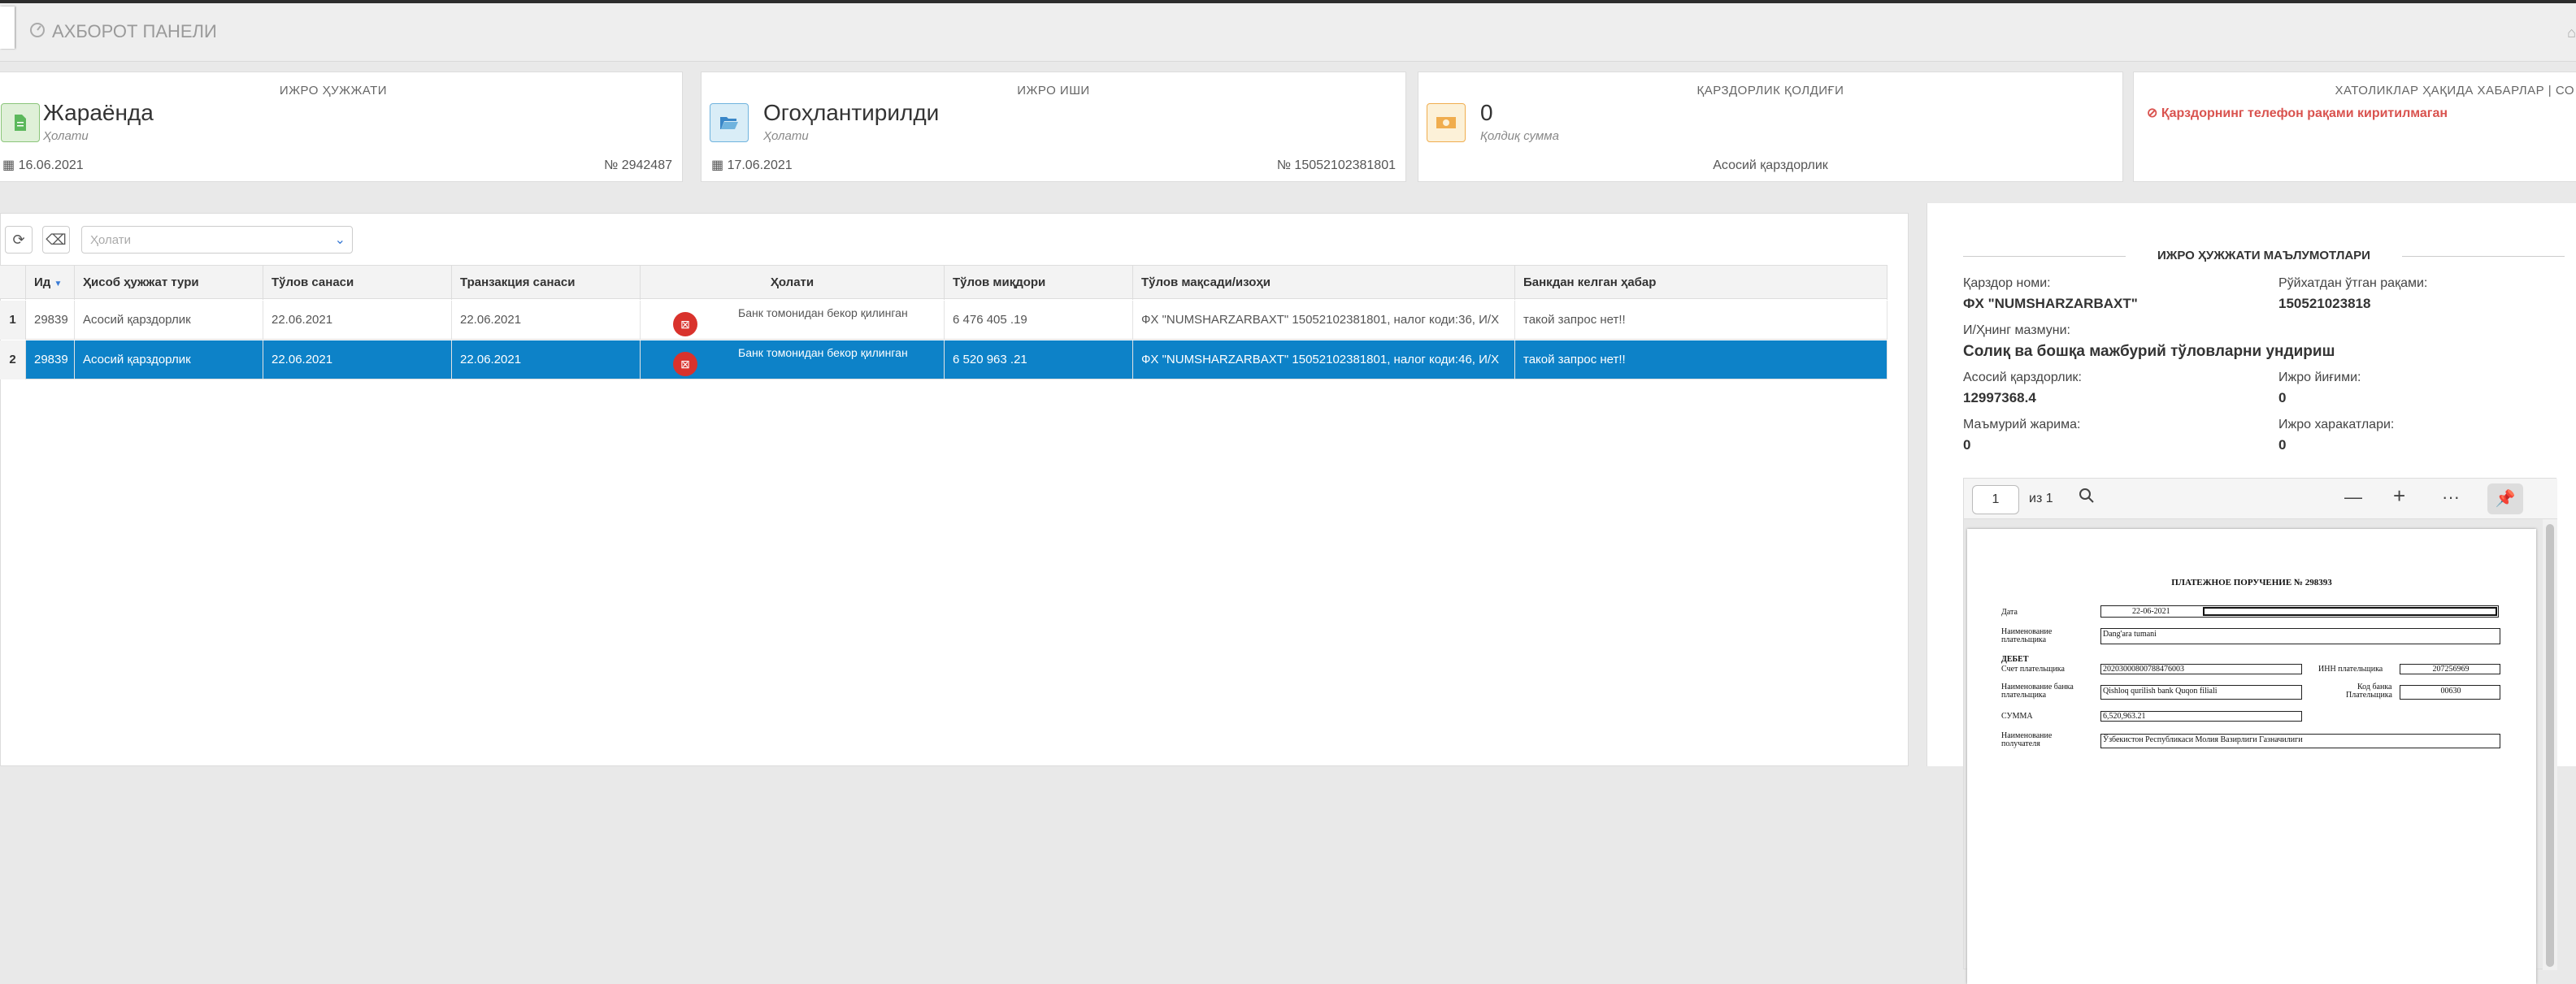 The image size is (2576, 984). I want to click on eraser-icon: ⌫, so click(56, 239).